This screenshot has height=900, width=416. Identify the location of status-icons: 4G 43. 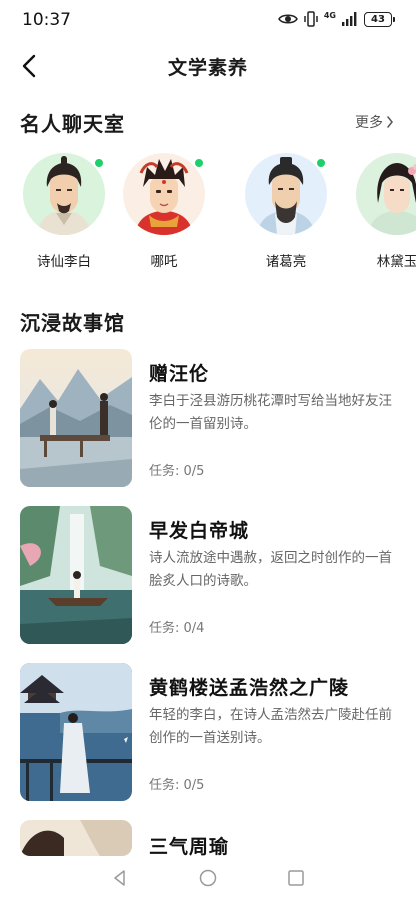
(336, 19).